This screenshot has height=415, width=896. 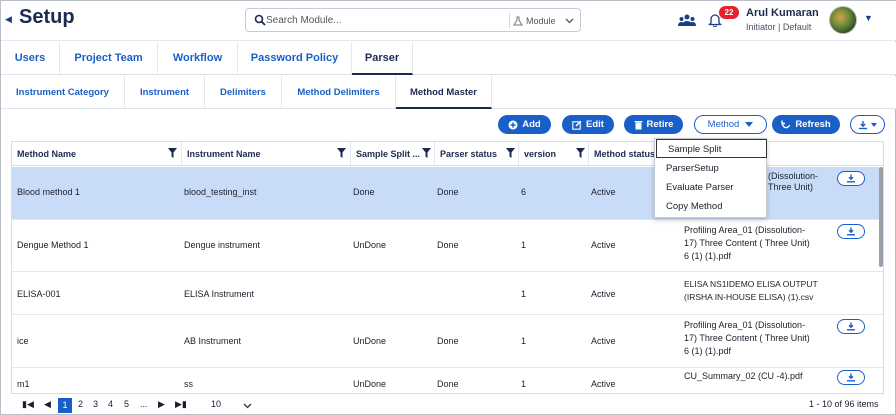 What do you see at coordinates (786, 124) in the screenshot?
I see `refresh-icon` at bounding box center [786, 124].